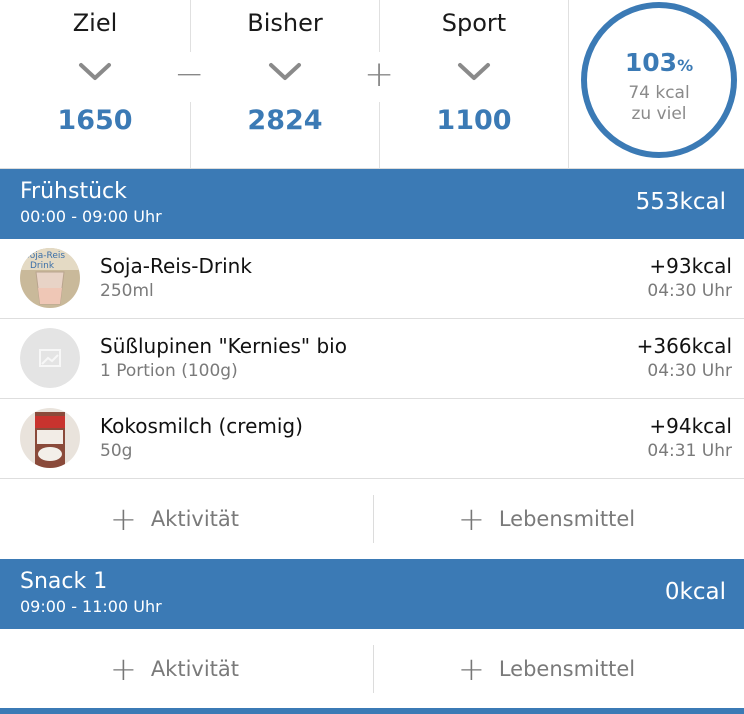 Image resolution: width=744 pixels, height=714 pixels. Describe the element at coordinates (695, 592) in the screenshot. I see `meal-kcal: 0kcal` at that location.